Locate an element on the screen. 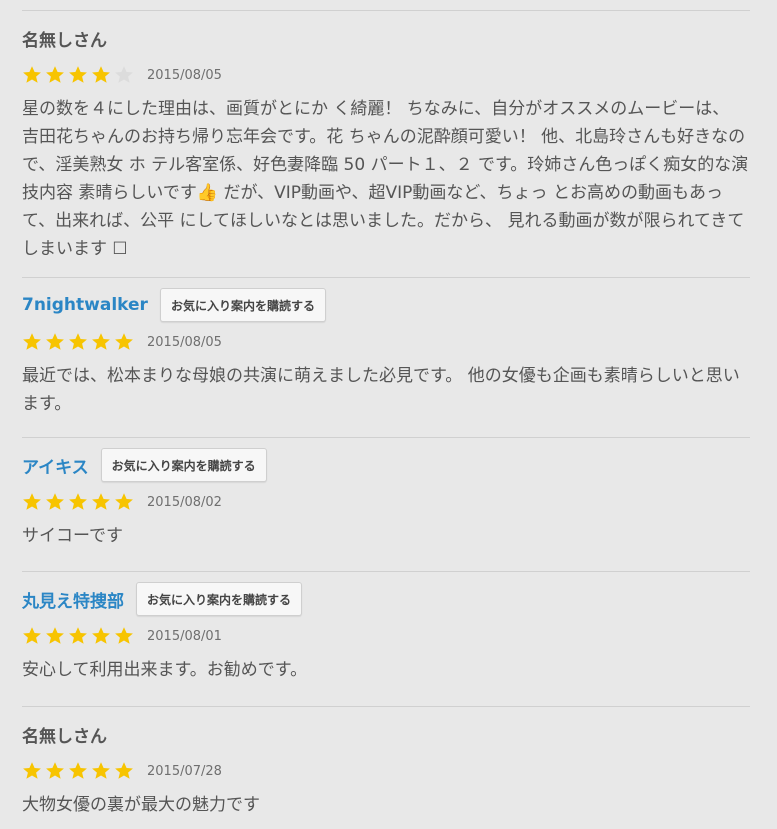 This screenshot has height=829, width=777. reviewer-name-link: アイキス is located at coordinates (55, 465).